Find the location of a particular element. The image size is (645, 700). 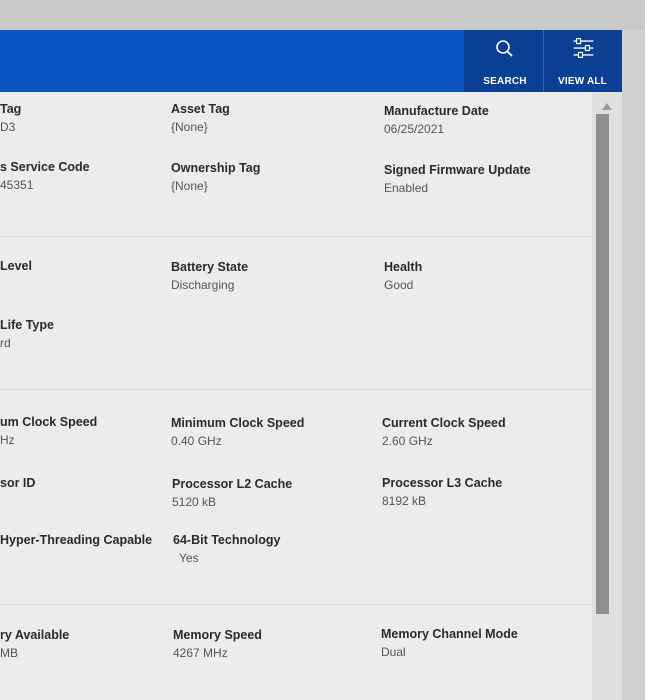

field-value: Yes is located at coordinates (189, 558).